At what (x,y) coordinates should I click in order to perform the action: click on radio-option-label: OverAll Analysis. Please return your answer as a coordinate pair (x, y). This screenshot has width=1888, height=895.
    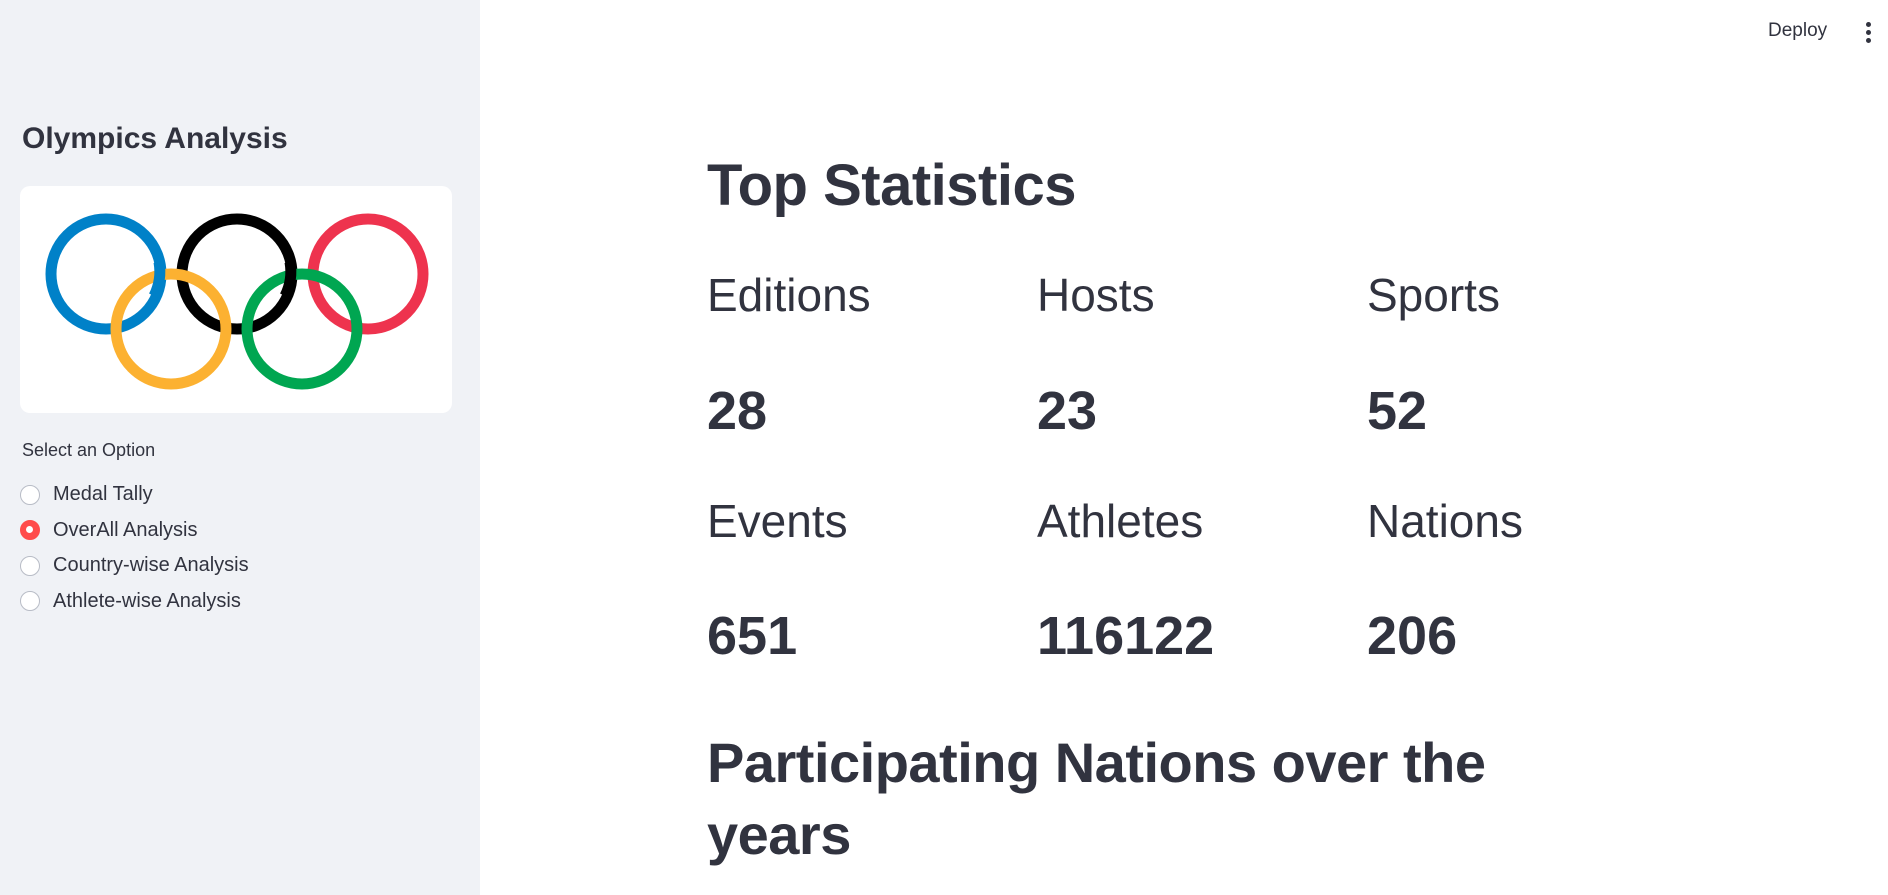
    Looking at the image, I should click on (125, 529).